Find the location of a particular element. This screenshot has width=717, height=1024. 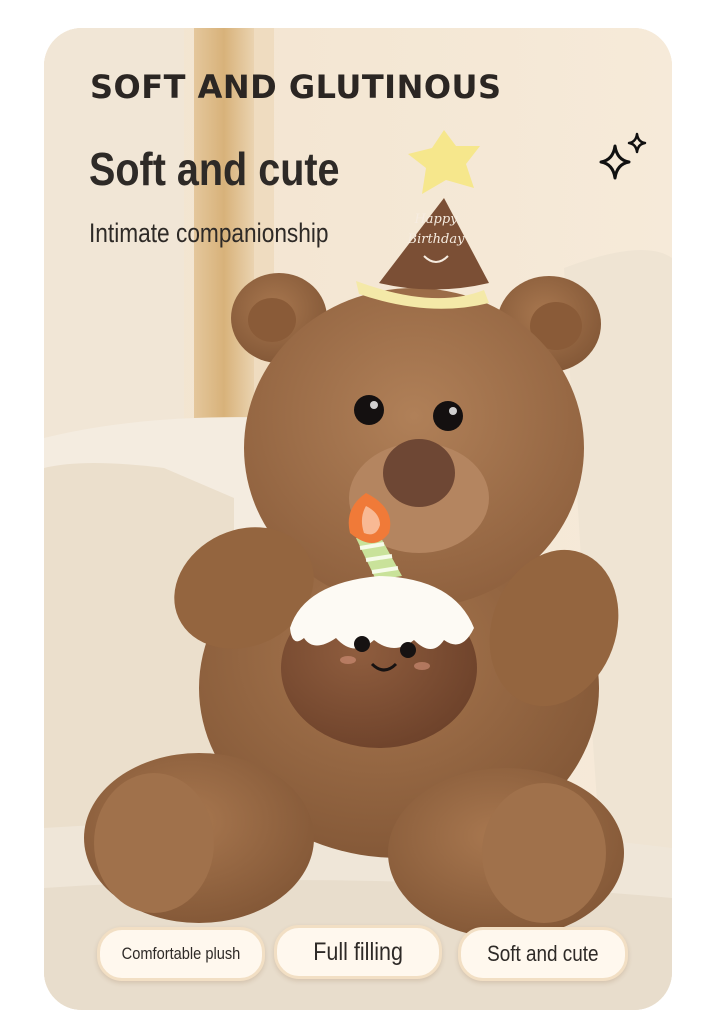

bear-nose is located at coordinates (419, 473).